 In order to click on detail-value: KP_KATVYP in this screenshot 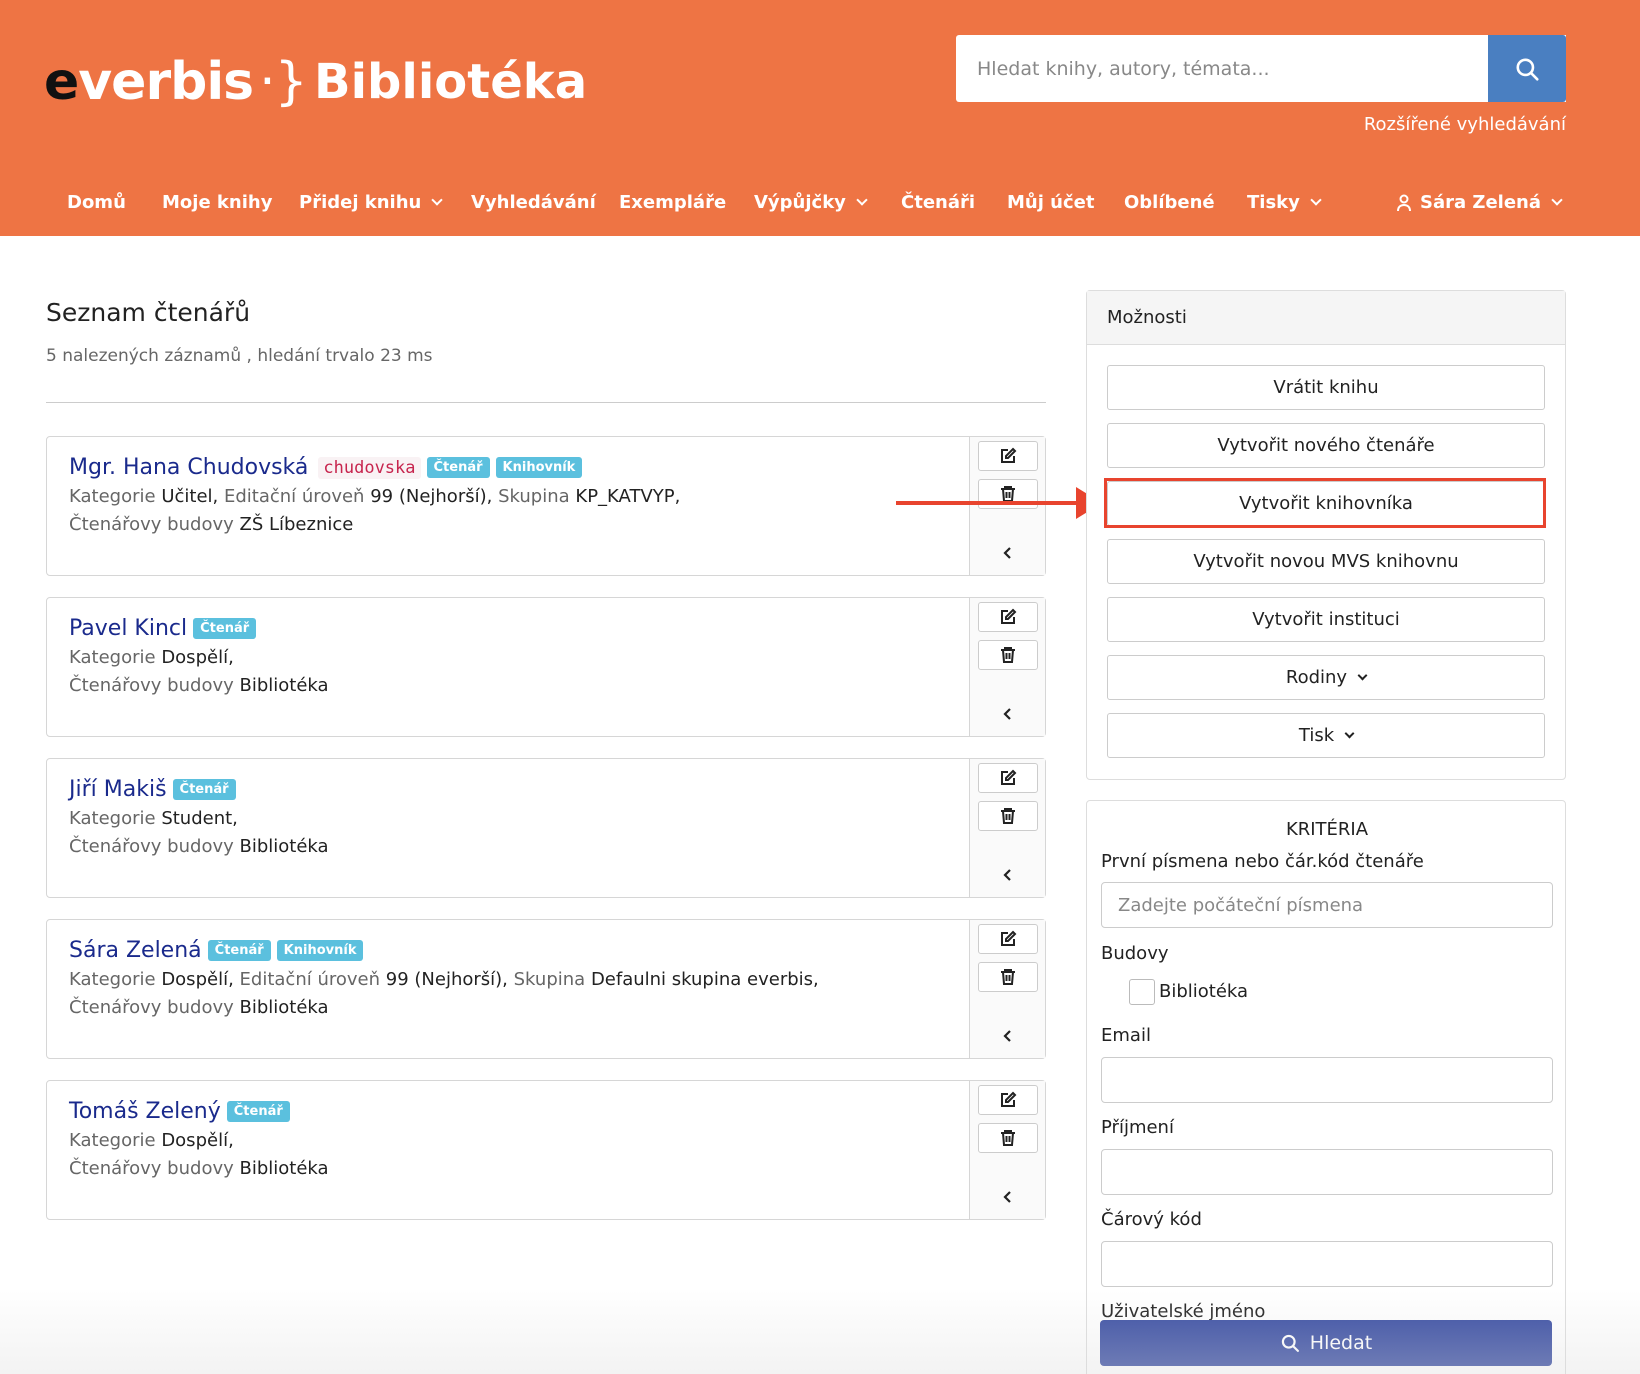, I will do `click(625, 496)`.